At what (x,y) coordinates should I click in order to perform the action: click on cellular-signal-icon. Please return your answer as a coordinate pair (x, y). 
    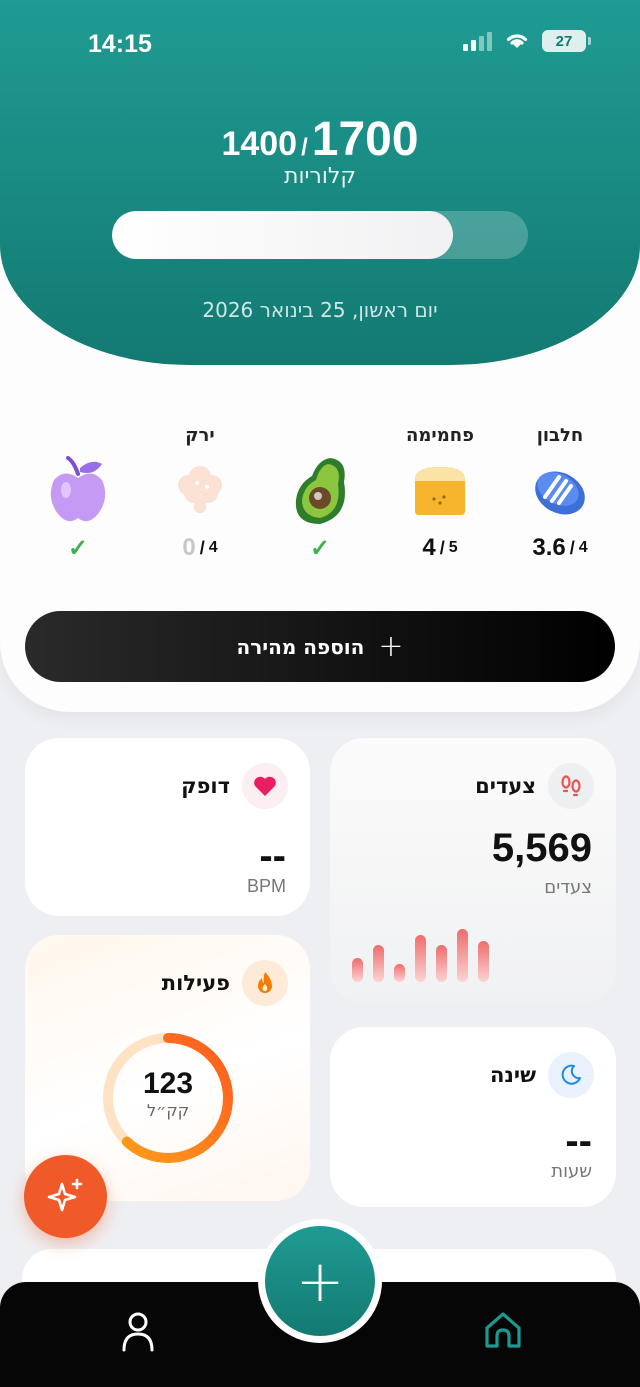
    Looking at the image, I should click on (477, 41).